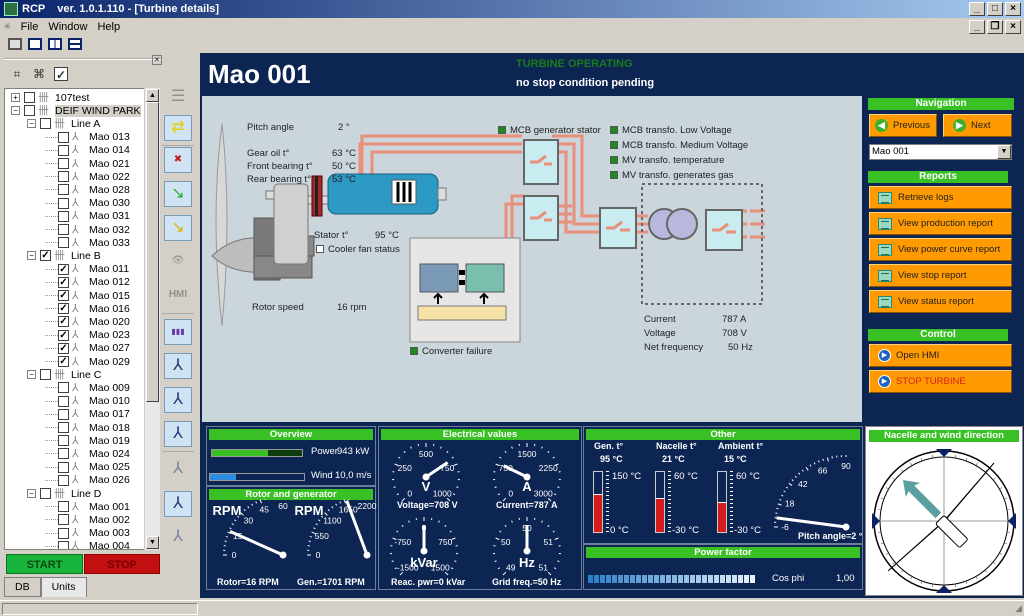 The height and width of the screenshot is (616, 1024). Describe the element at coordinates (30, 27) in the screenshot. I see `menu-file: File` at that location.